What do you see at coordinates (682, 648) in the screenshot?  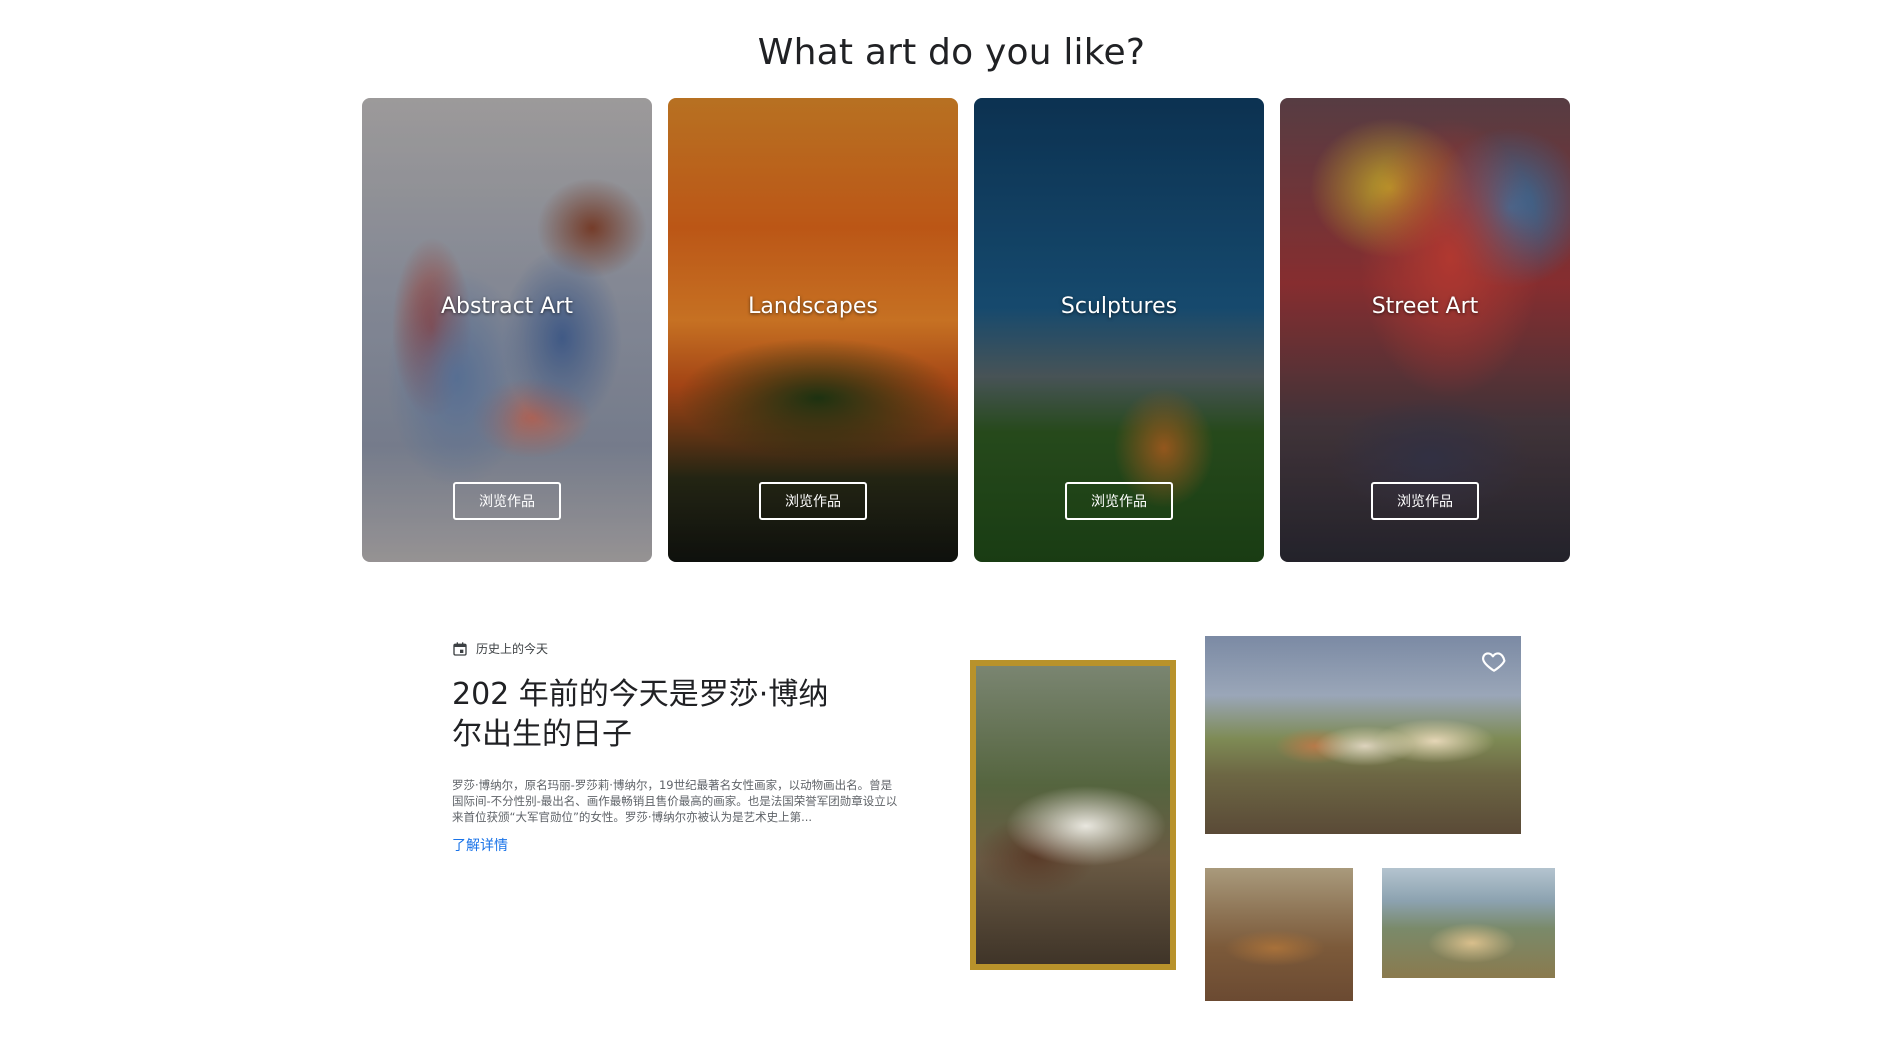 I see `on-this-day-kicker: 历史上的今天` at bounding box center [682, 648].